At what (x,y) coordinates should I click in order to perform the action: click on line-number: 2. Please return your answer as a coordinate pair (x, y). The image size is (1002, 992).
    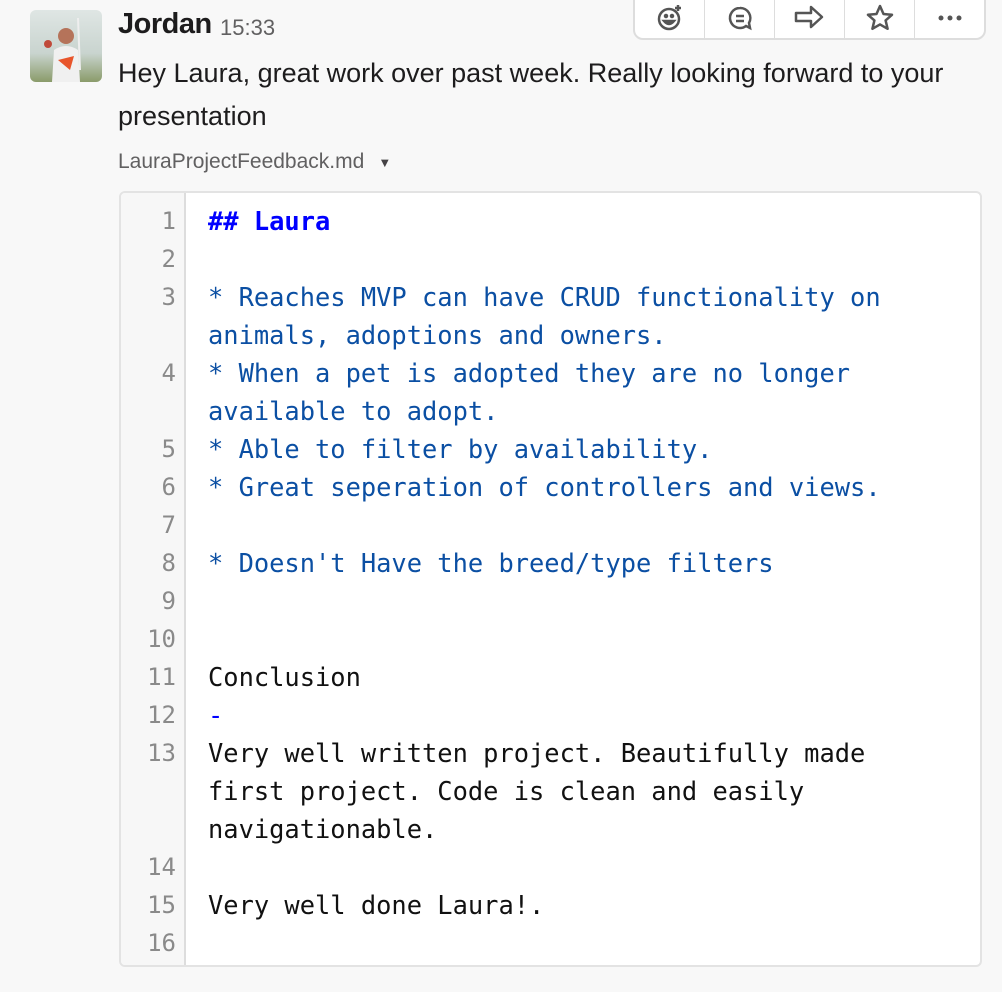
    Looking at the image, I should click on (168, 259).